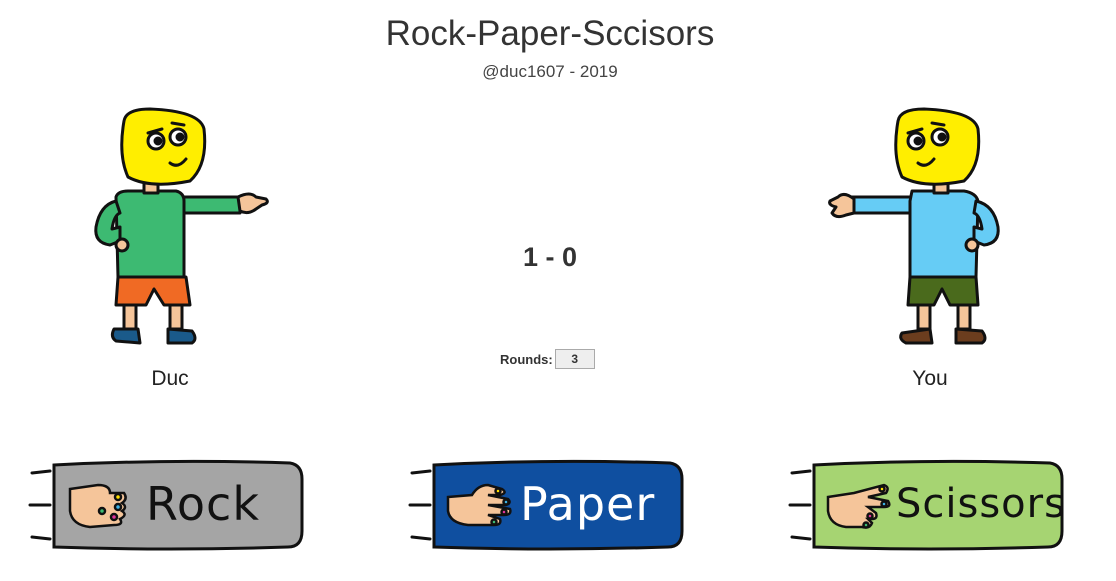 This screenshot has width=1116, height=581. Describe the element at coordinates (550, 33) in the screenshot. I see `page-title: Rock-Paper-Sccisors` at that location.